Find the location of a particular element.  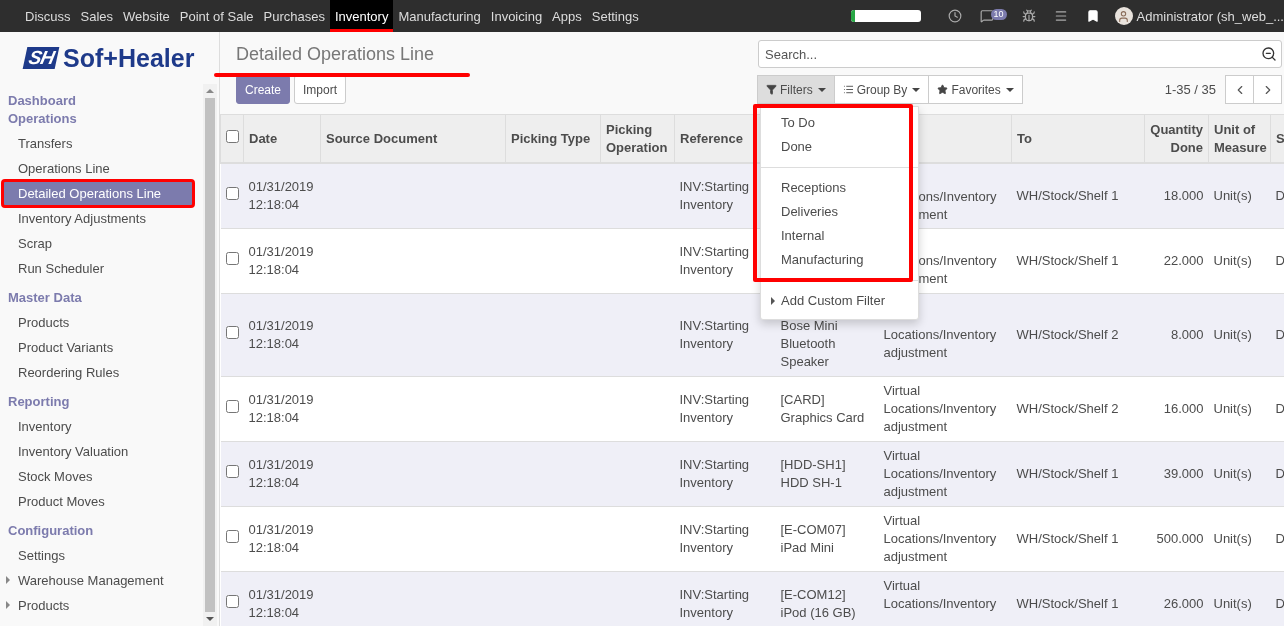

filter-option: To Do is located at coordinates (839, 123).